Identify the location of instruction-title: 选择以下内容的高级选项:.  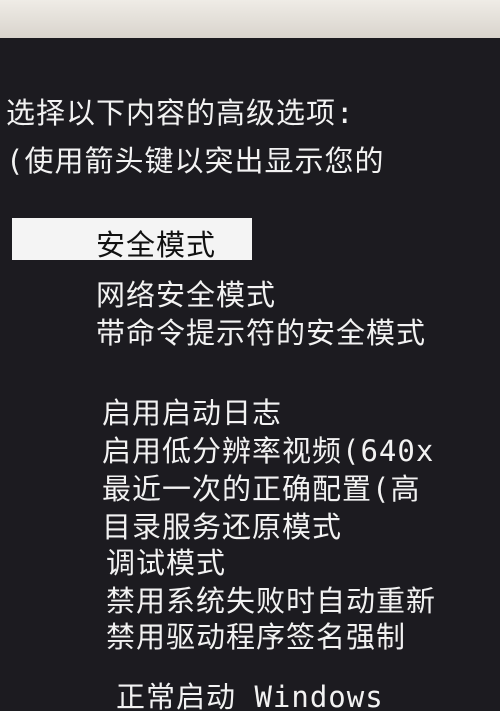
(180, 113).